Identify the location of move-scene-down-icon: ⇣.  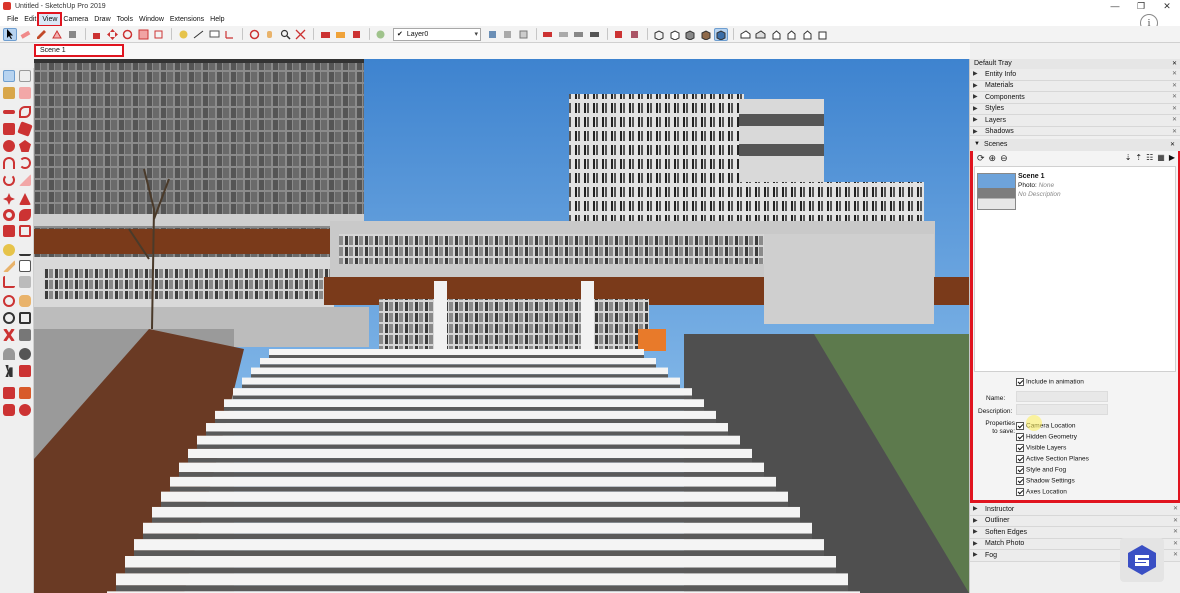
(1128, 157).